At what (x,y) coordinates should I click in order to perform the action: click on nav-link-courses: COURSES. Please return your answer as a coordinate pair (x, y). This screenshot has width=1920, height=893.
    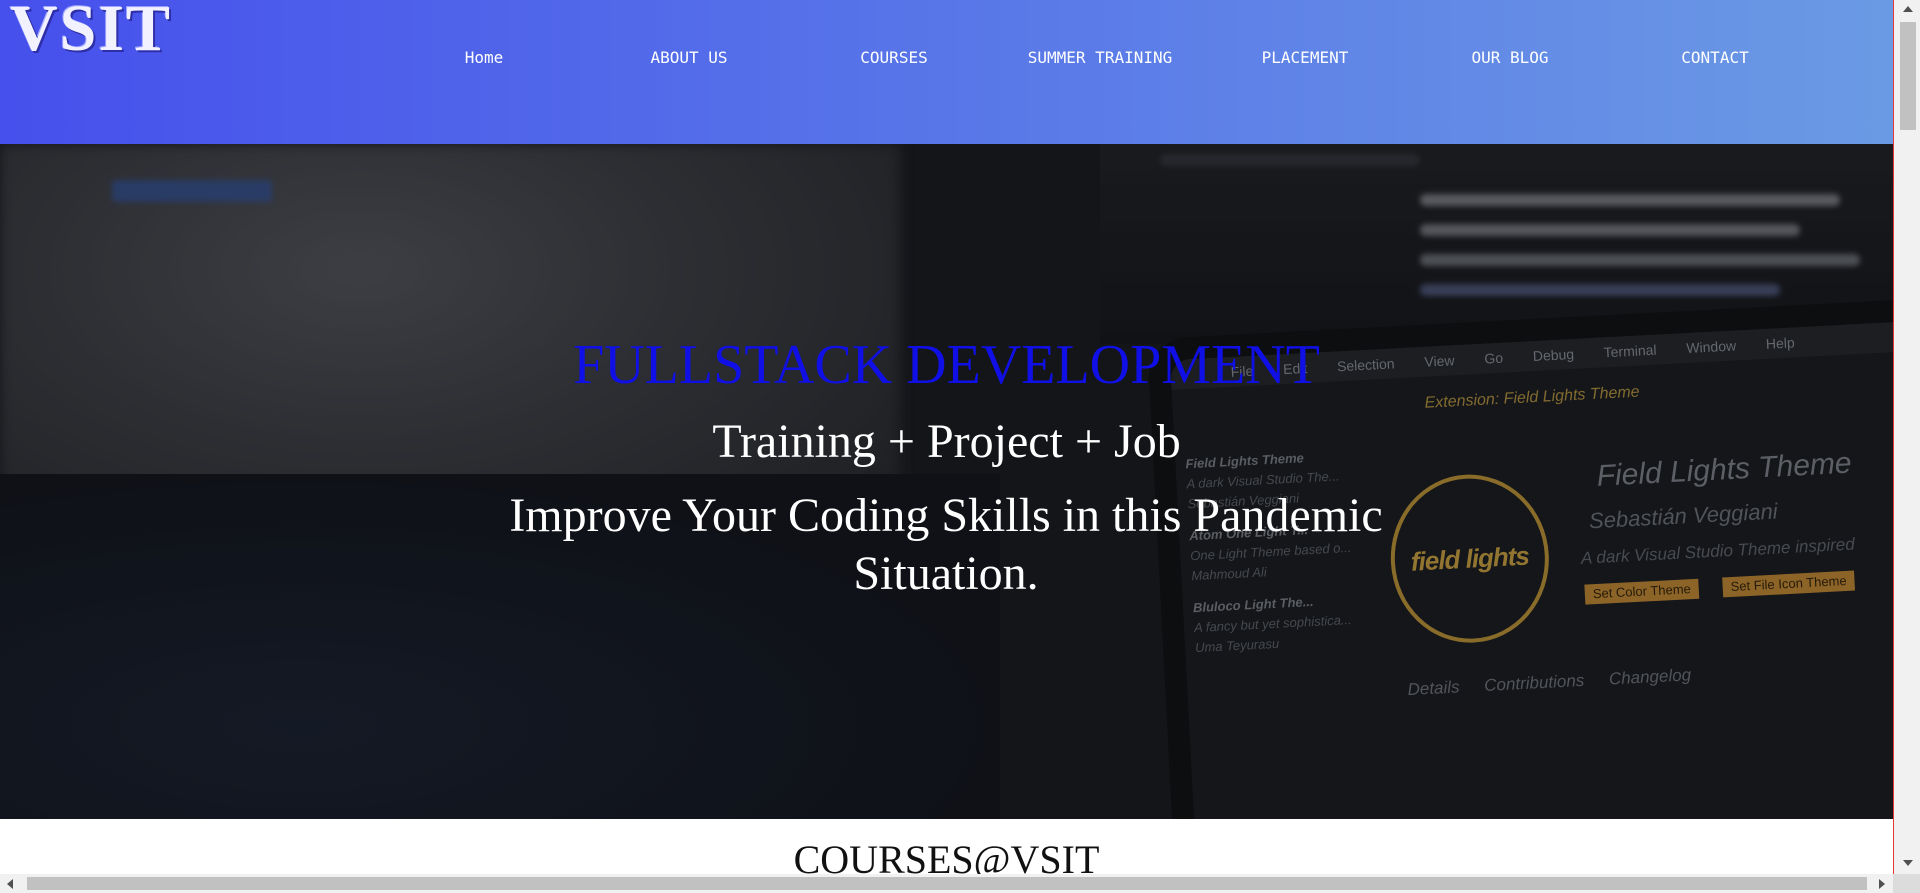
    Looking at the image, I should click on (893, 58).